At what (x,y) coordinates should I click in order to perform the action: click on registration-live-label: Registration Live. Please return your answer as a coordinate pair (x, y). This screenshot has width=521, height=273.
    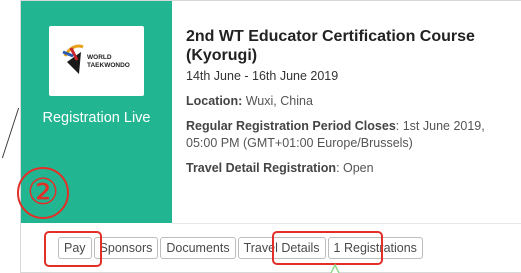
    Looking at the image, I should click on (96, 118).